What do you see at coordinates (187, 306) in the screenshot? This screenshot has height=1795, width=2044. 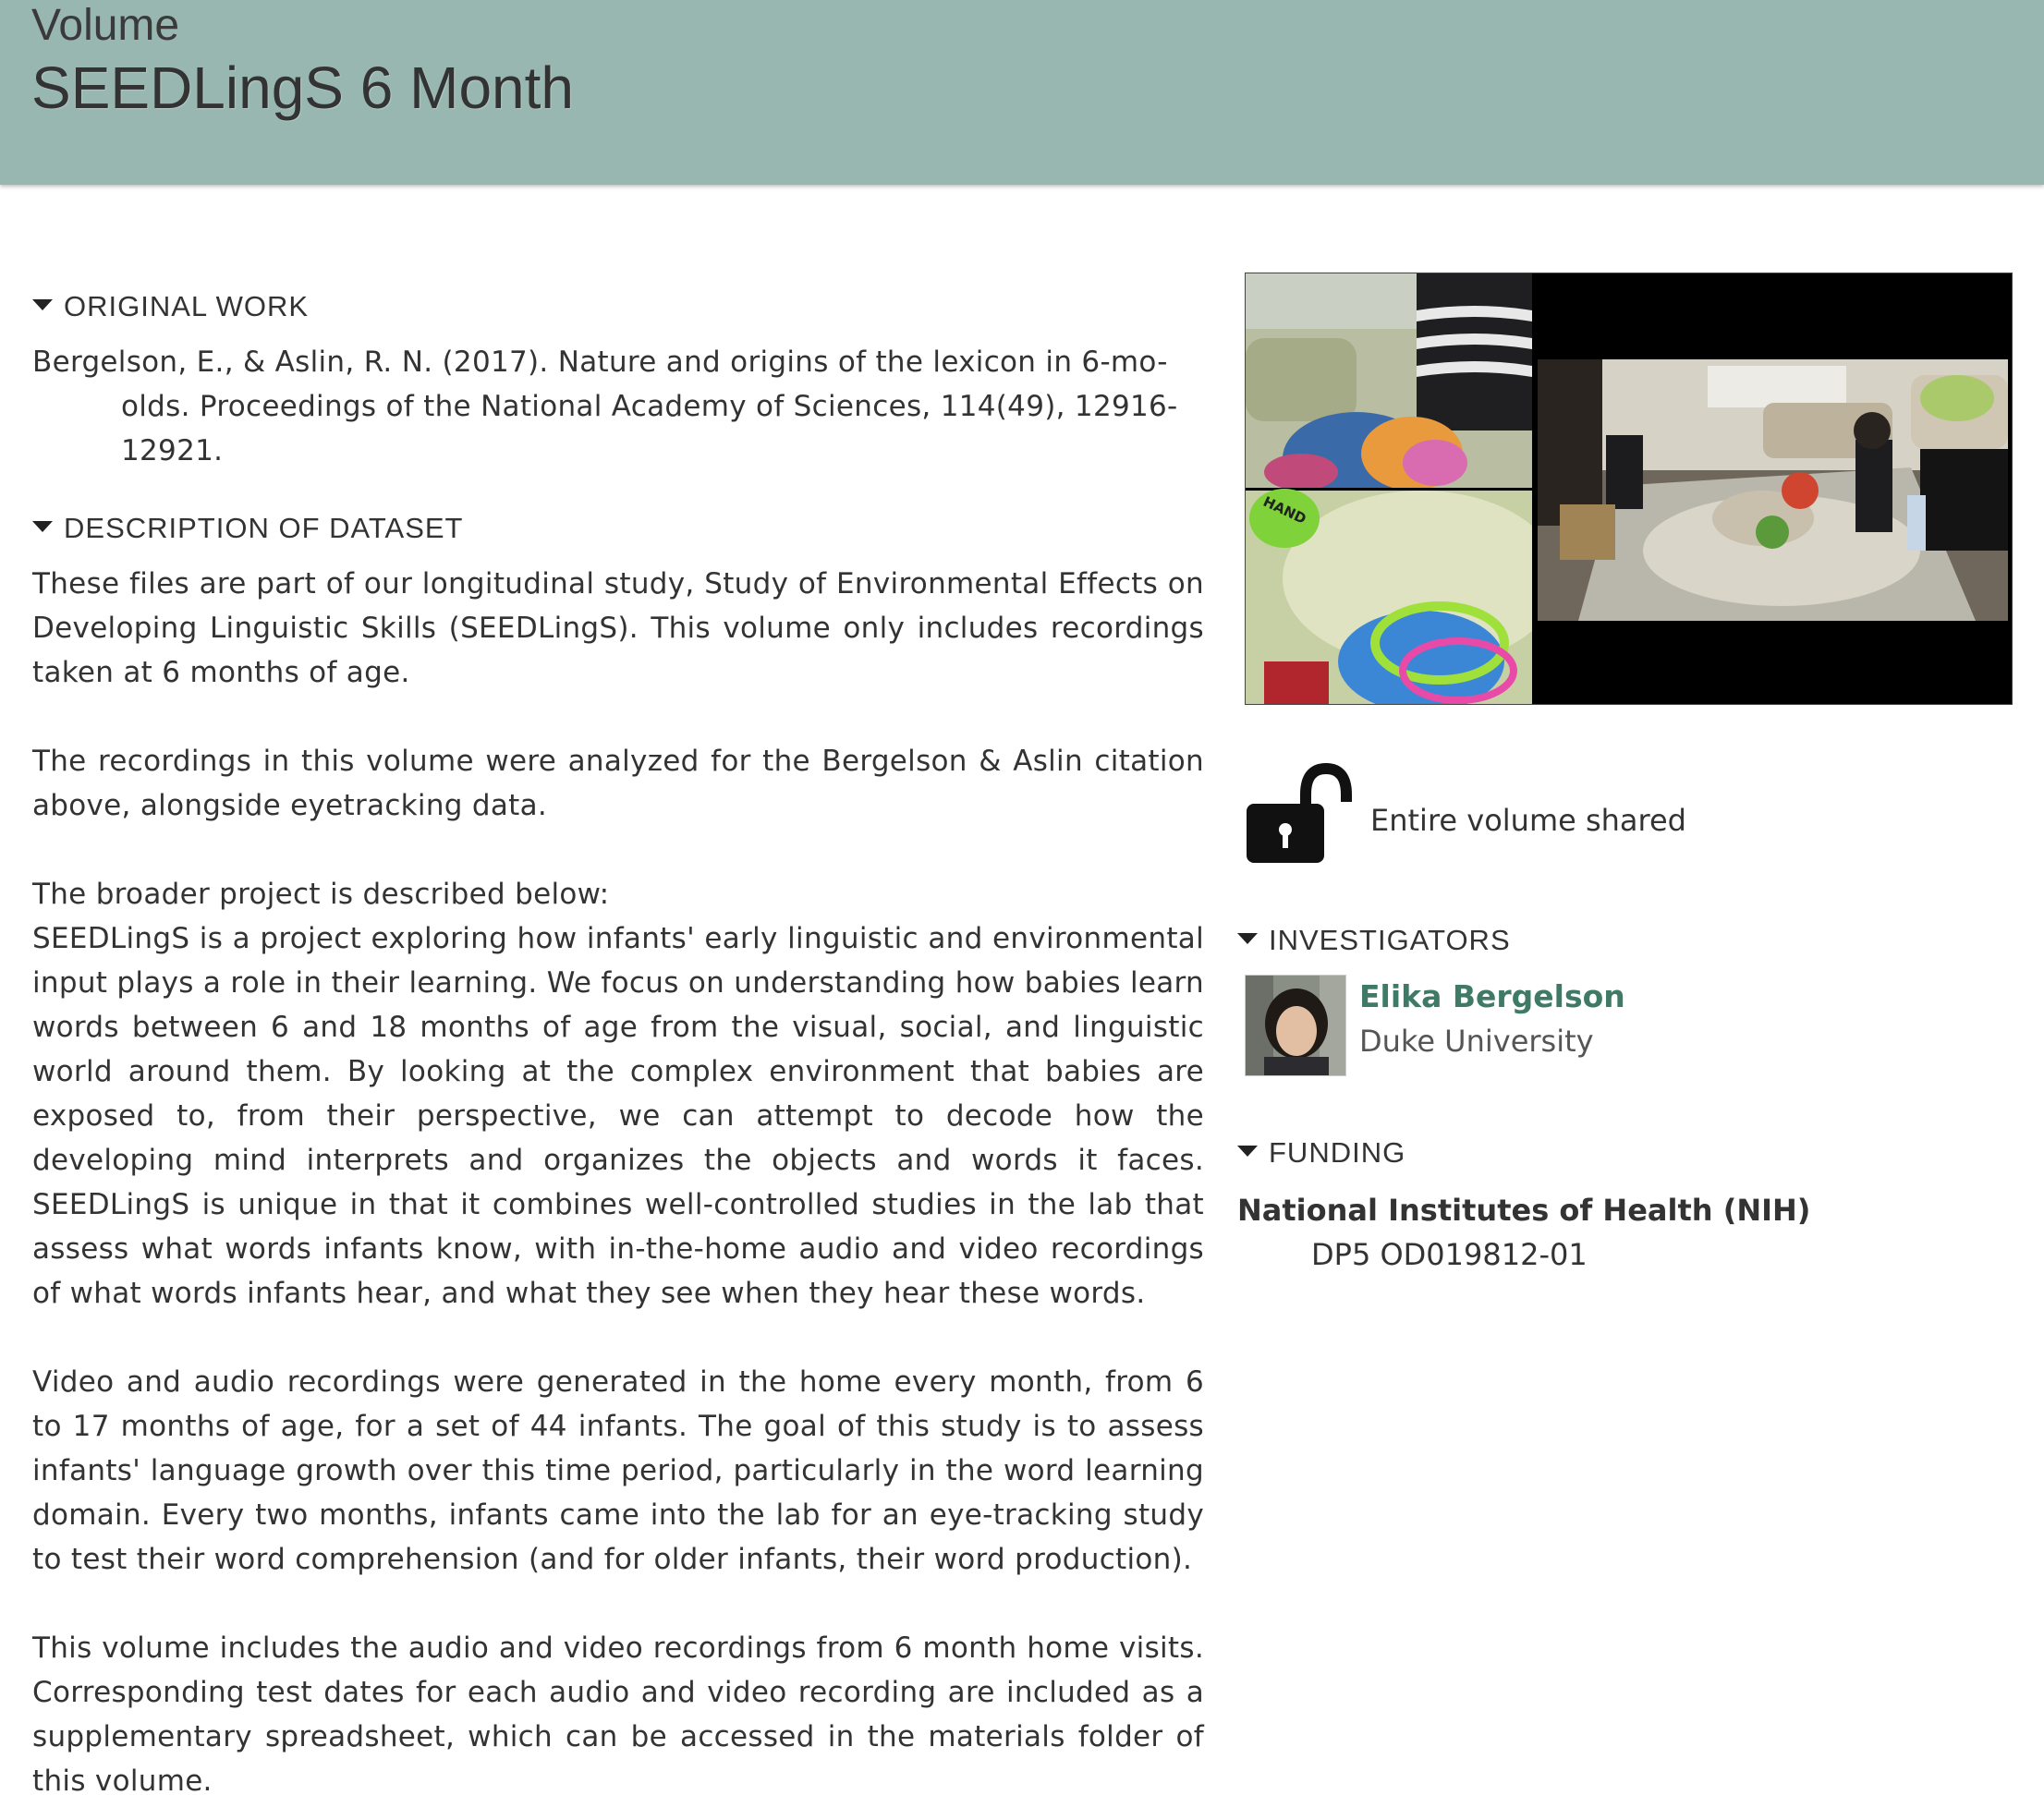 I see `original-work-heading: ORIGINAL WORK` at bounding box center [187, 306].